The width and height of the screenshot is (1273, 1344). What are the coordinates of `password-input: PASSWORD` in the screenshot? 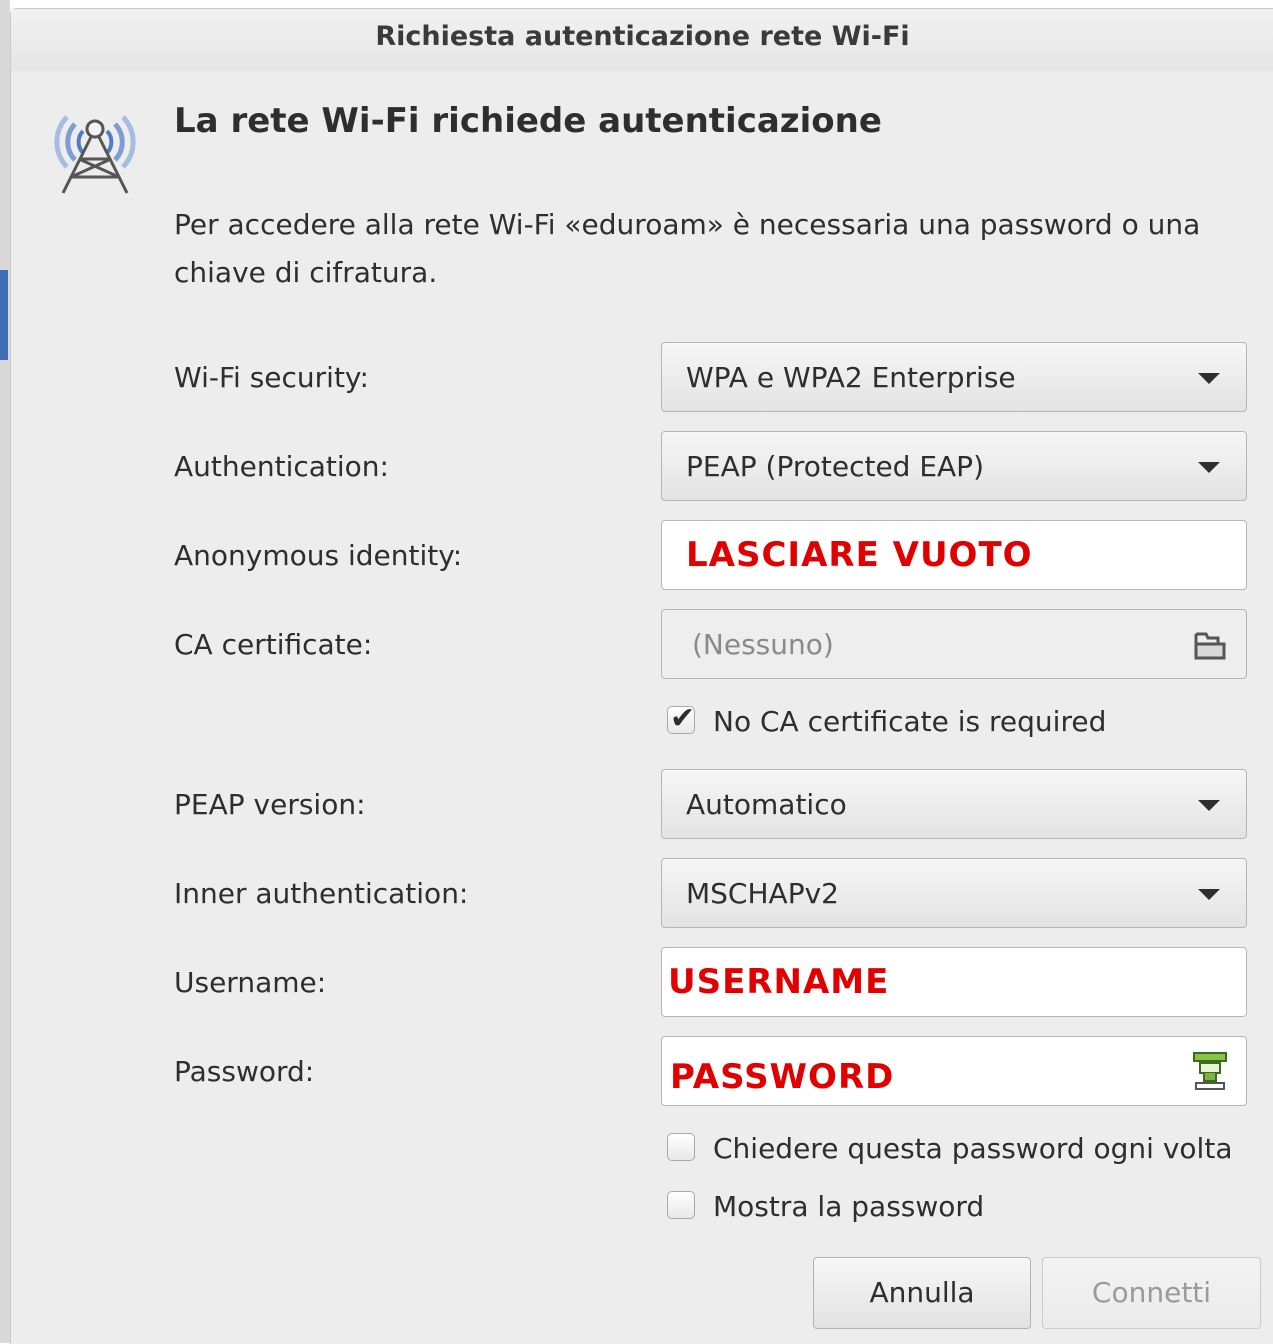 It's located at (954, 1071).